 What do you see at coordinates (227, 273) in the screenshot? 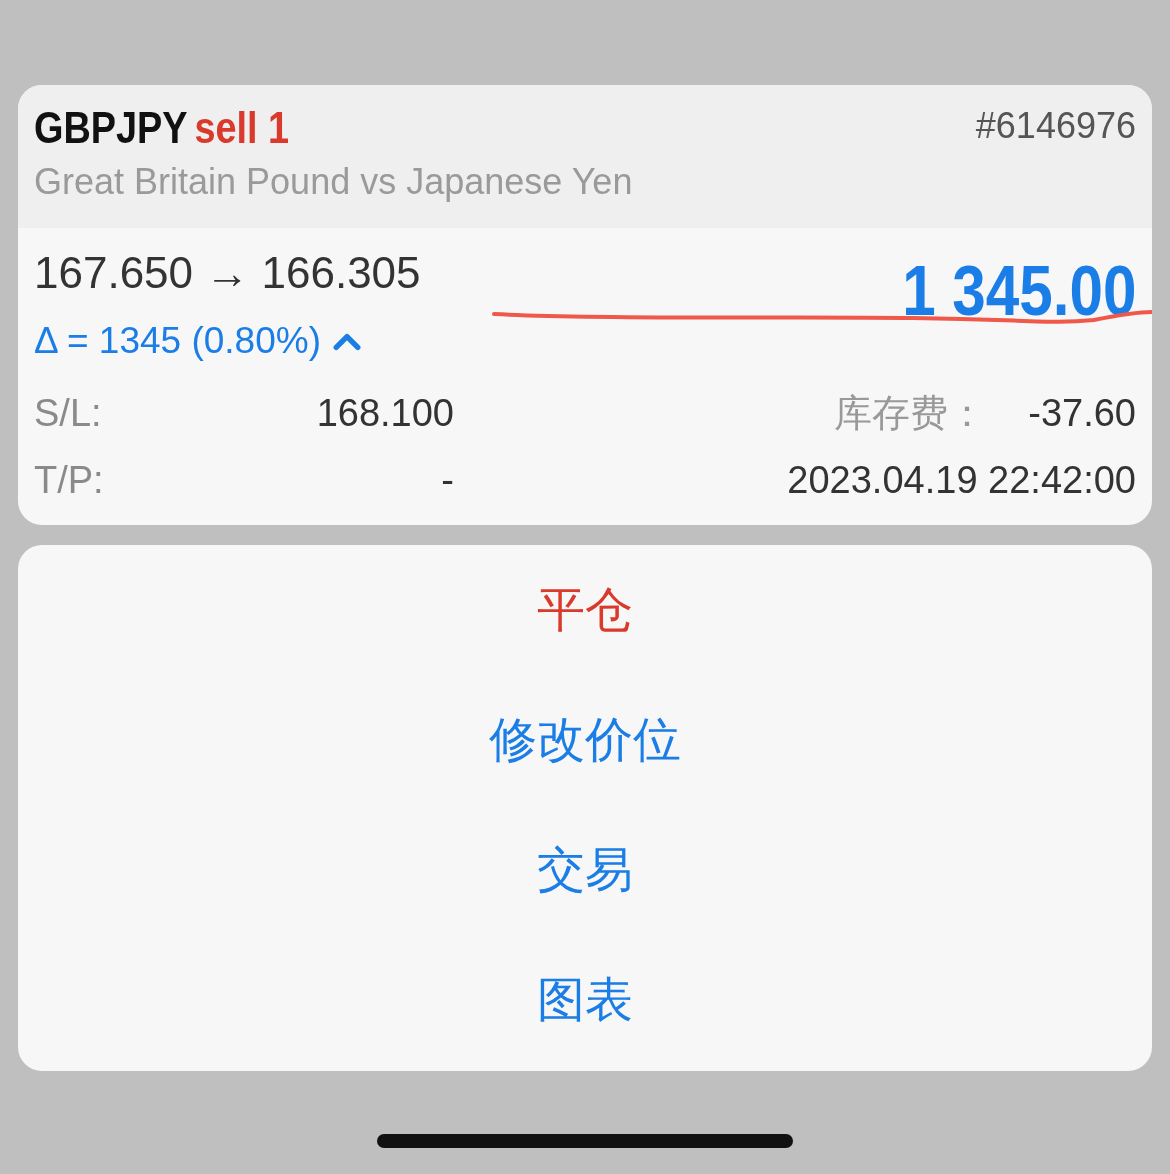
I see `open-close-prices: 167.650 → 166.305` at bounding box center [227, 273].